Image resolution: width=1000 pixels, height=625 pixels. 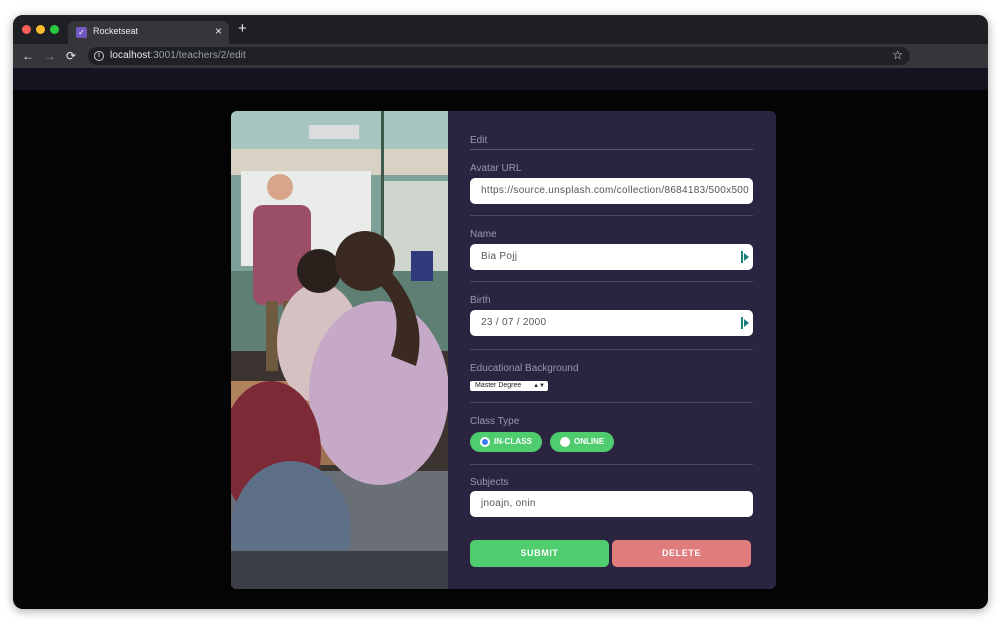 I want to click on title-bar: ✓ Rocketseat × +, so click(x=500, y=29).